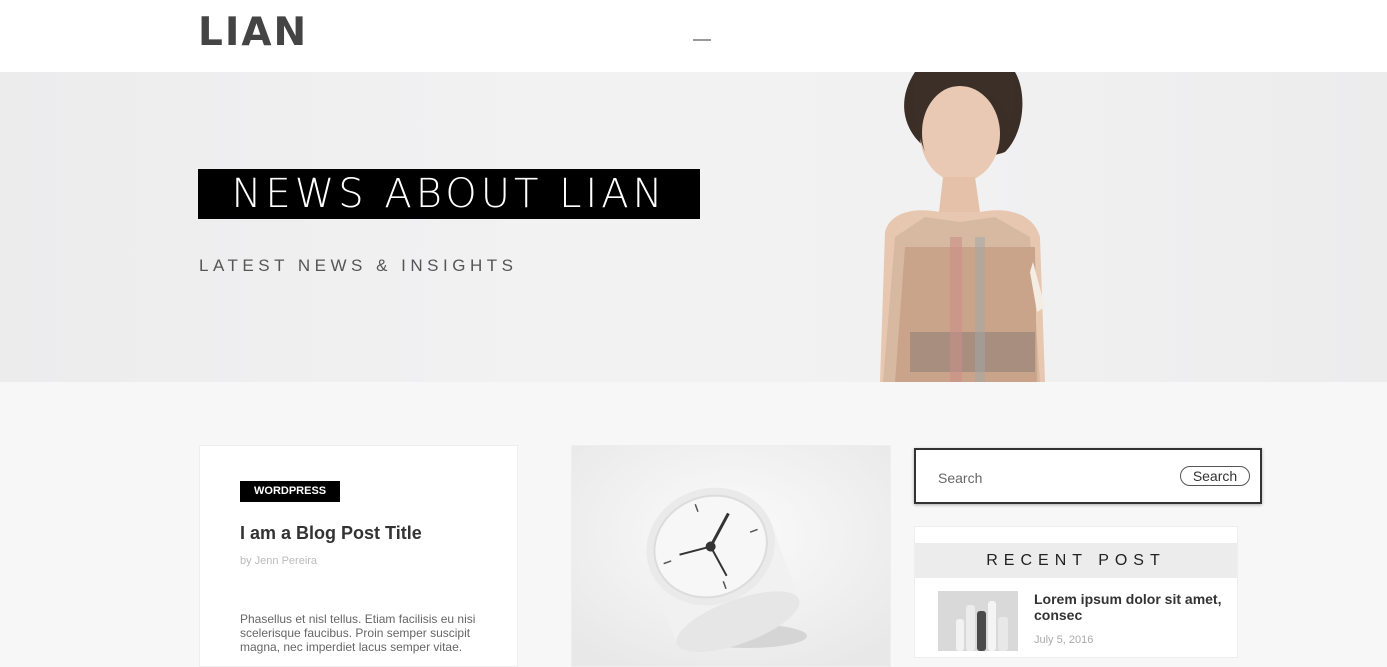 This screenshot has height=667, width=1387. Describe the element at coordinates (1215, 476) in the screenshot. I see `search-button: Search` at that location.